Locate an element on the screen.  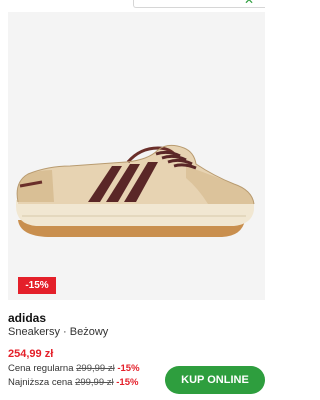
brand-name: adidas is located at coordinates (27, 318).